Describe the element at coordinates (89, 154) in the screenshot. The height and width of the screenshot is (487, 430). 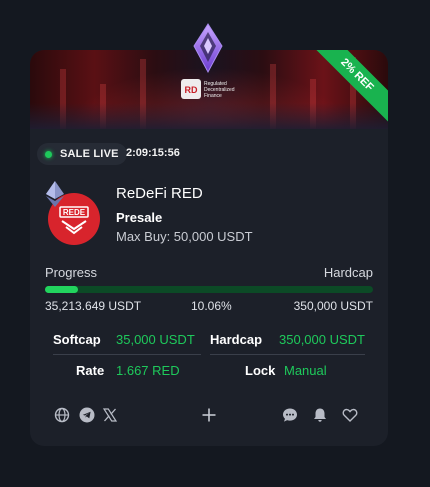
I see `sale-status-label: SALE LIVE` at that location.